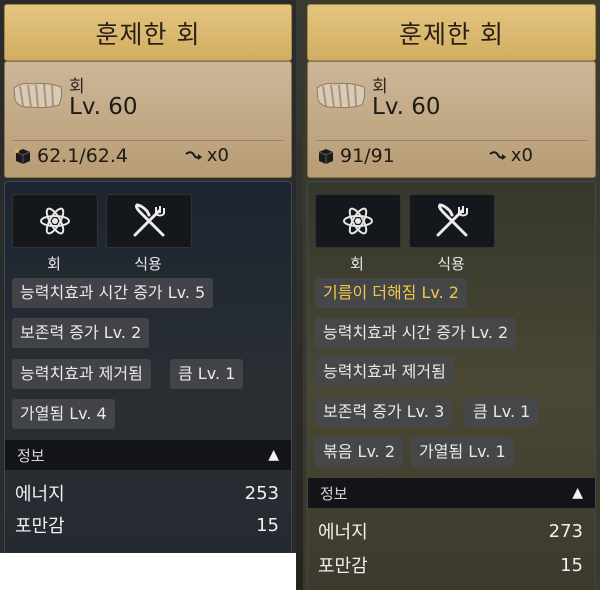 Image resolution: width=600 pixels, height=590 pixels. Describe the element at coordinates (359, 452) in the screenshot. I see `effect-chip: 볶음 Lv. 2` at that location.